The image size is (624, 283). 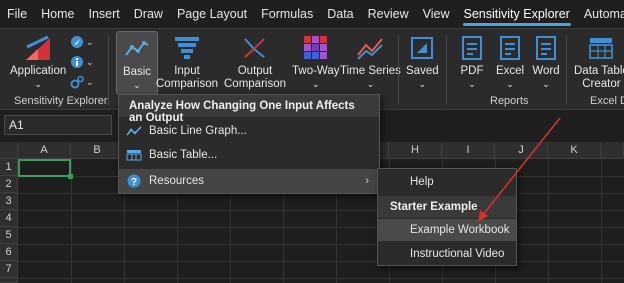 I want to click on two-way-button: Two-Way ⌄, so click(x=316, y=62).